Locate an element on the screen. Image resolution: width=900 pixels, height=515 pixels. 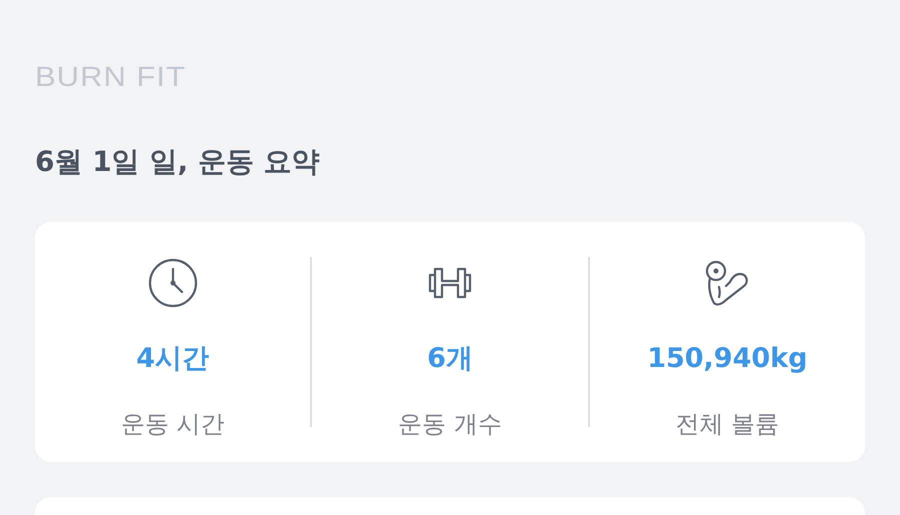
page-title: 6월 1일 일, 운동 요약 is located at coordinates (177, 162).